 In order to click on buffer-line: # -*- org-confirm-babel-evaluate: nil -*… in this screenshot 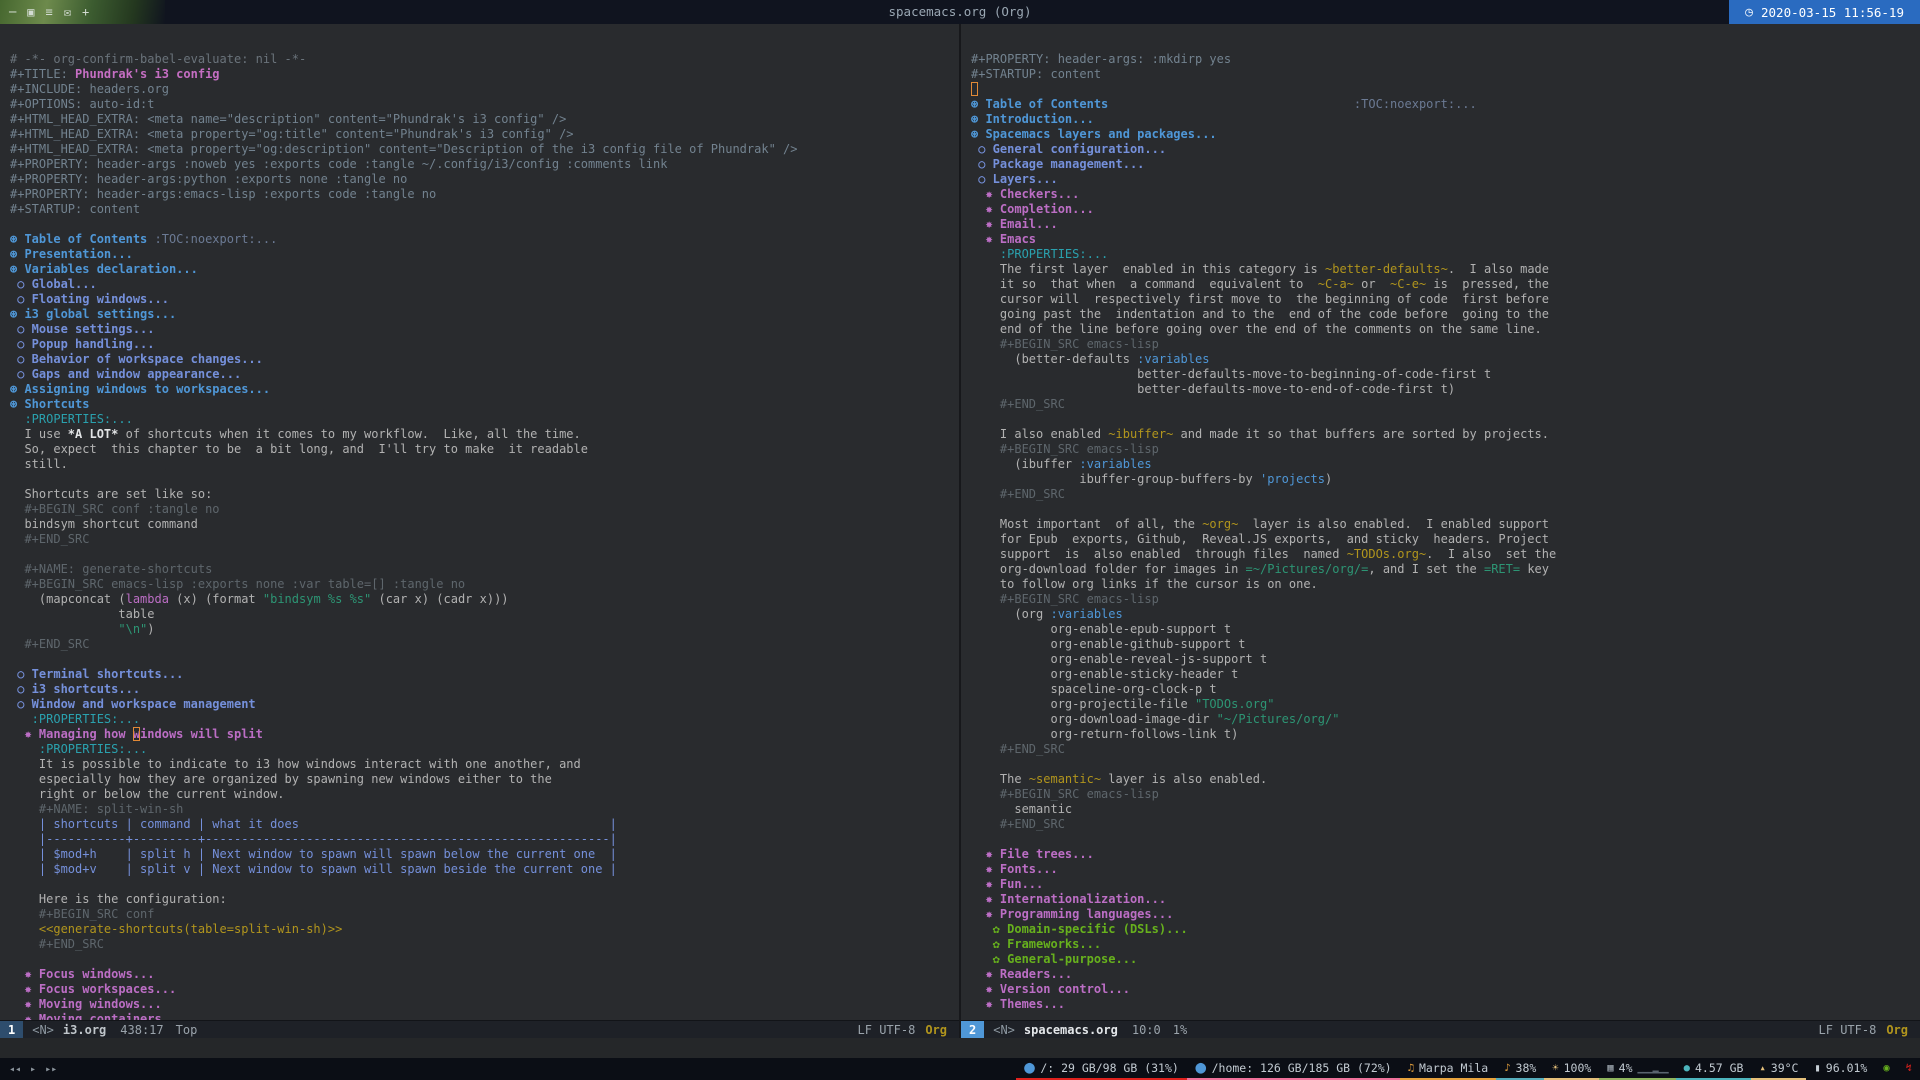, I will do `click(484, 59)`.